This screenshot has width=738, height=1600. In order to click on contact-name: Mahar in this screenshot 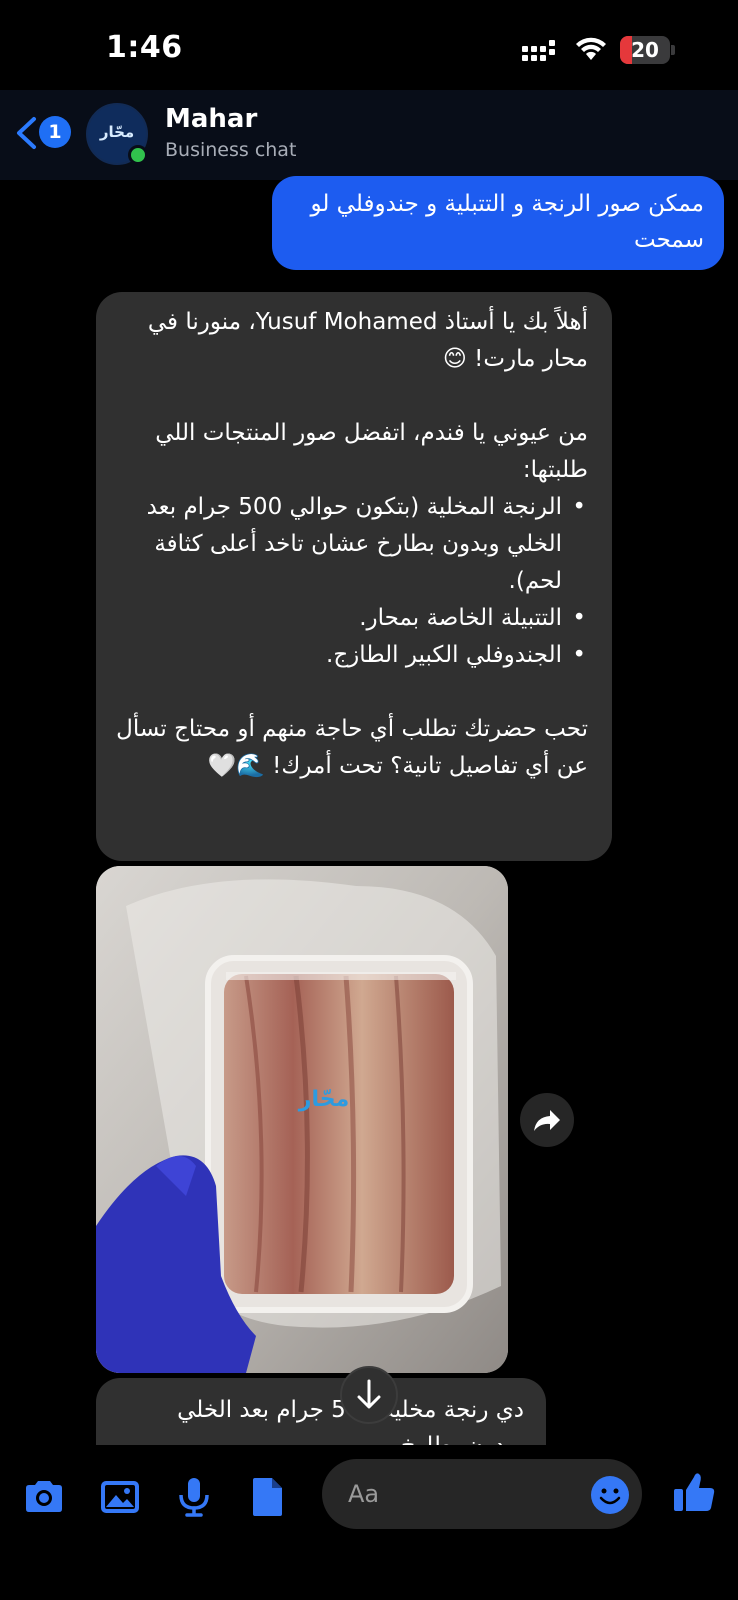, I will do `click(211, 119)`.